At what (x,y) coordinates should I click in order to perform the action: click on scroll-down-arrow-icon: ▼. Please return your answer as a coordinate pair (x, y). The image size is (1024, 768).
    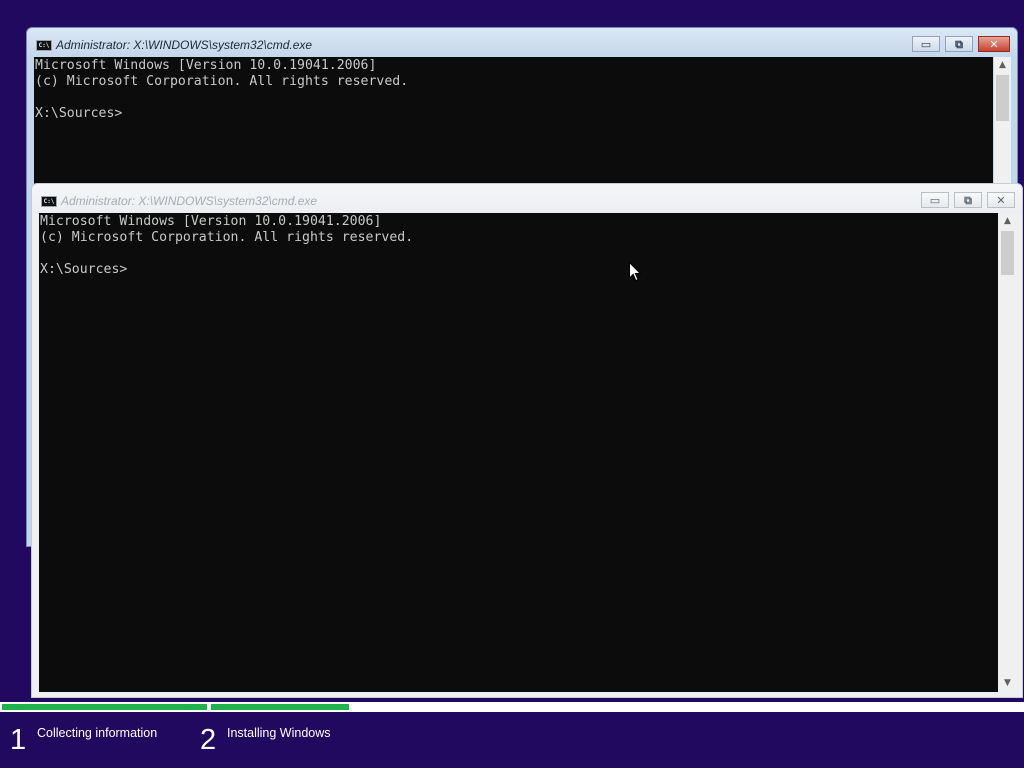
    Looking at the image, I should click on (1007, 683).